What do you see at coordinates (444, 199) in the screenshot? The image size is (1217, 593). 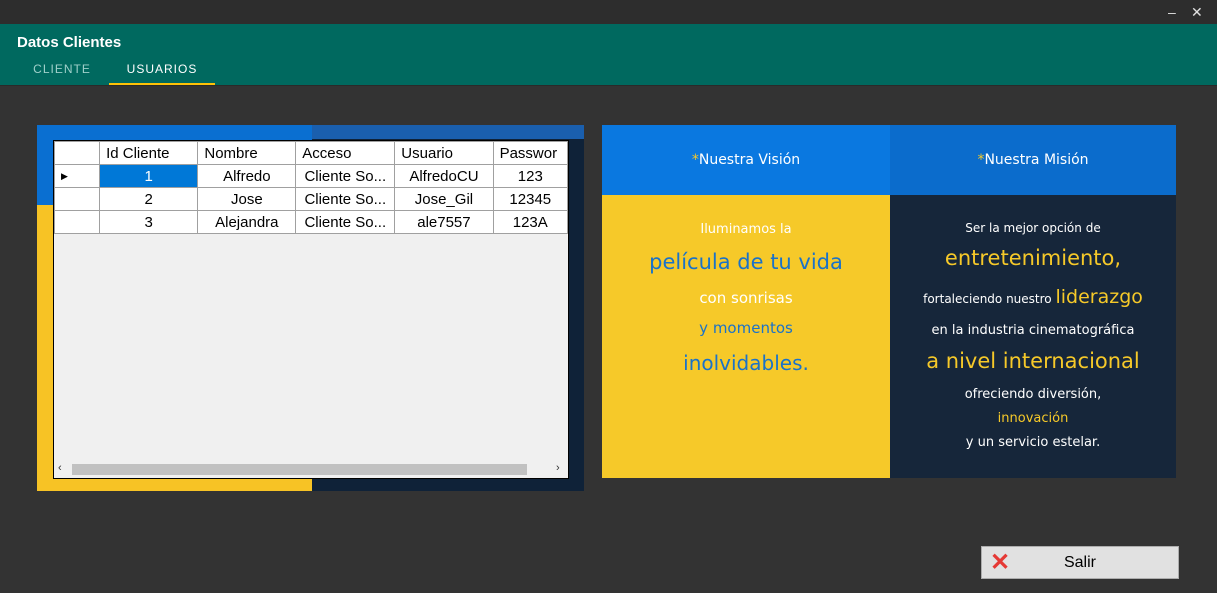 I see `cell-usuario: Jose_Gil` at bounding box center [444, 199].